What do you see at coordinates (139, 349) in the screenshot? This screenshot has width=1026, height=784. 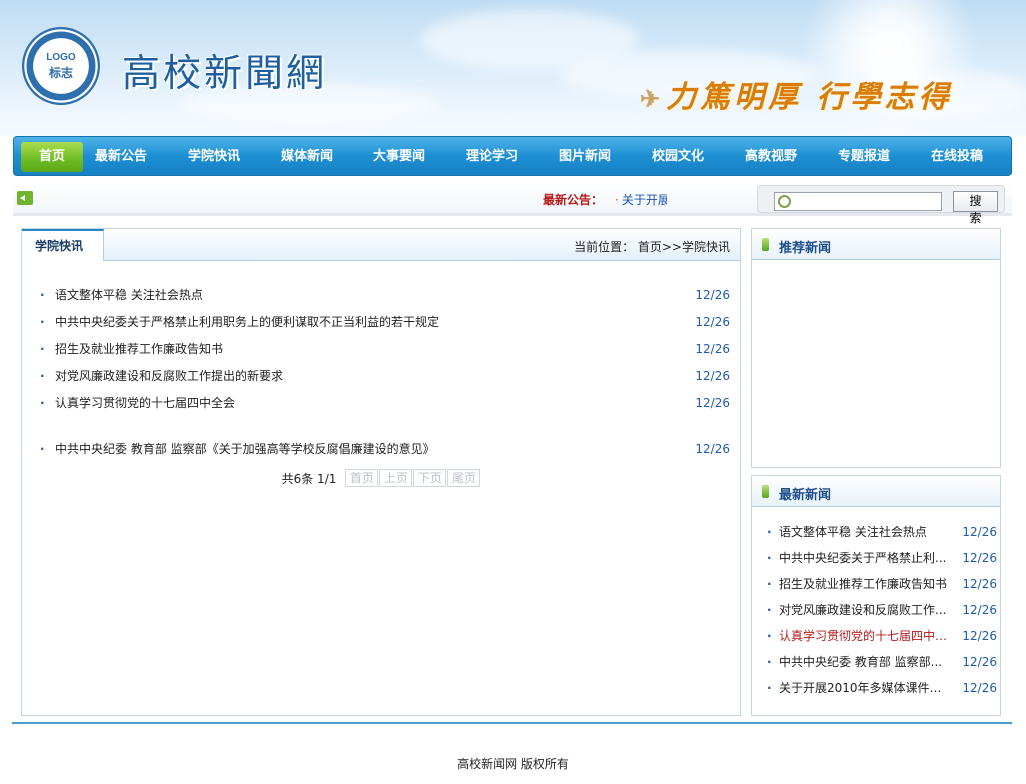 I see `article-link: 招生及就业推荐工作廉政告知书` at bounding box center [139, 349].